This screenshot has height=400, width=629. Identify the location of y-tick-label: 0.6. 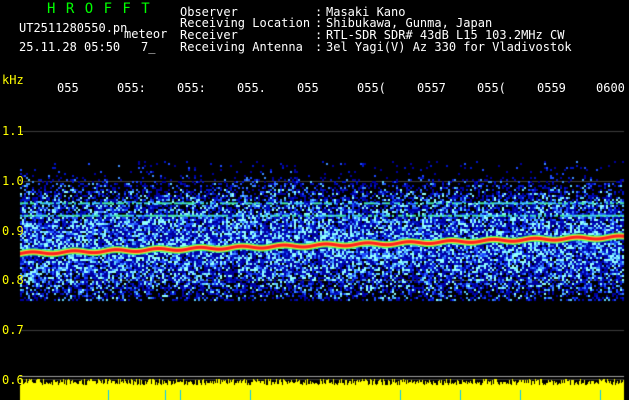
(13, 380).